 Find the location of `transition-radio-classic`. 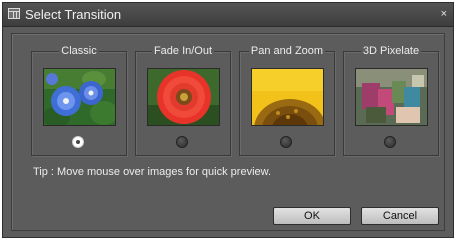

transition-radio-classic is located at coordinates (78, 142).